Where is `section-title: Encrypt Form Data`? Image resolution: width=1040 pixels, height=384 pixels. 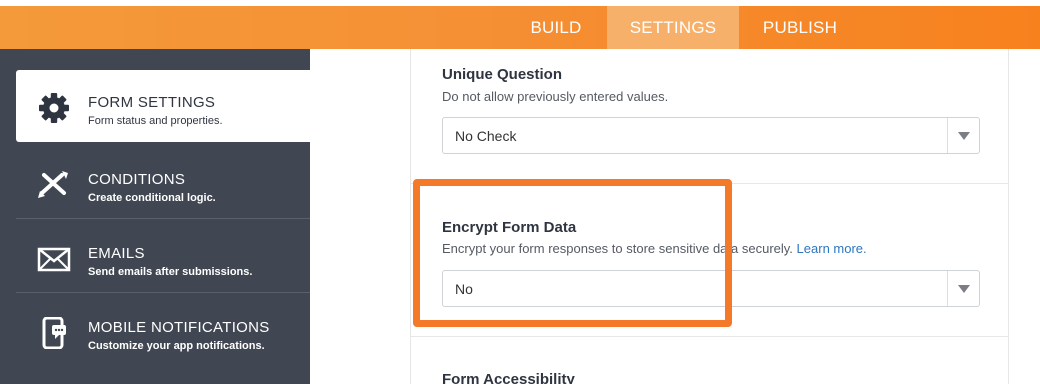 section-title: Encrypt Form Data is located at coordinates (509, 227).